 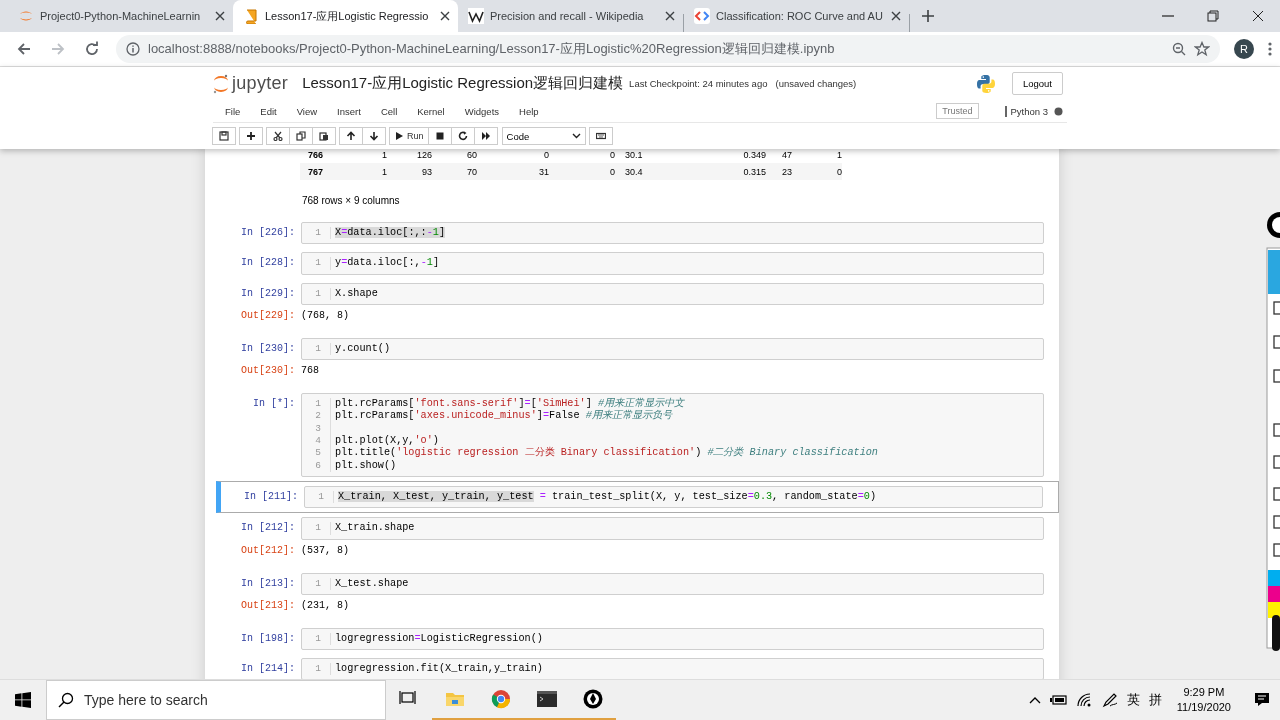 I want to click on table-cell: 0.349, so click(x=740, y=156).